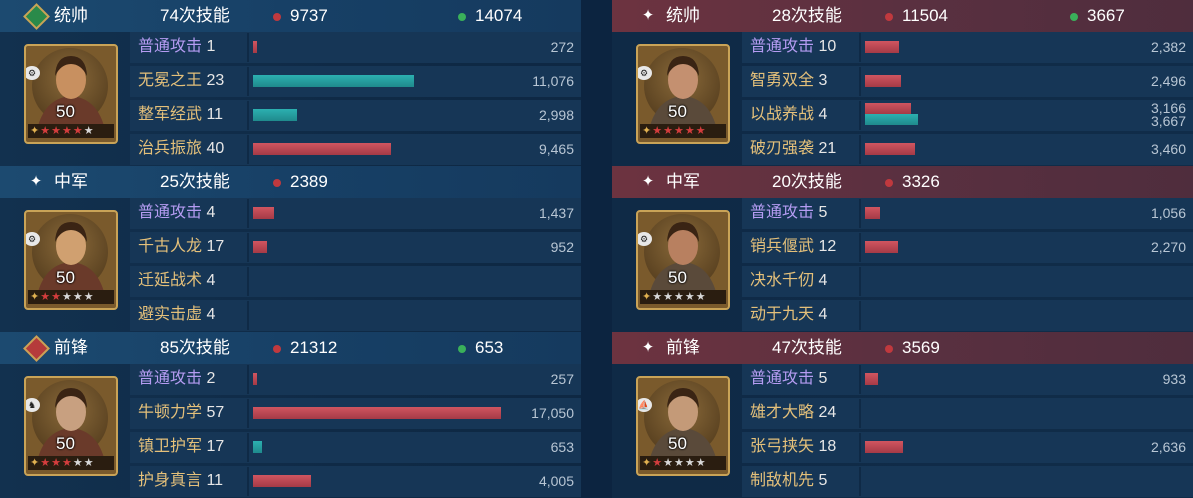 The height and width of the screenshot is (498, 1193). Describe the element at coordinates (793, 447) in the screenshot. I see `skill-name: 张弓挟矢 18` at that location.